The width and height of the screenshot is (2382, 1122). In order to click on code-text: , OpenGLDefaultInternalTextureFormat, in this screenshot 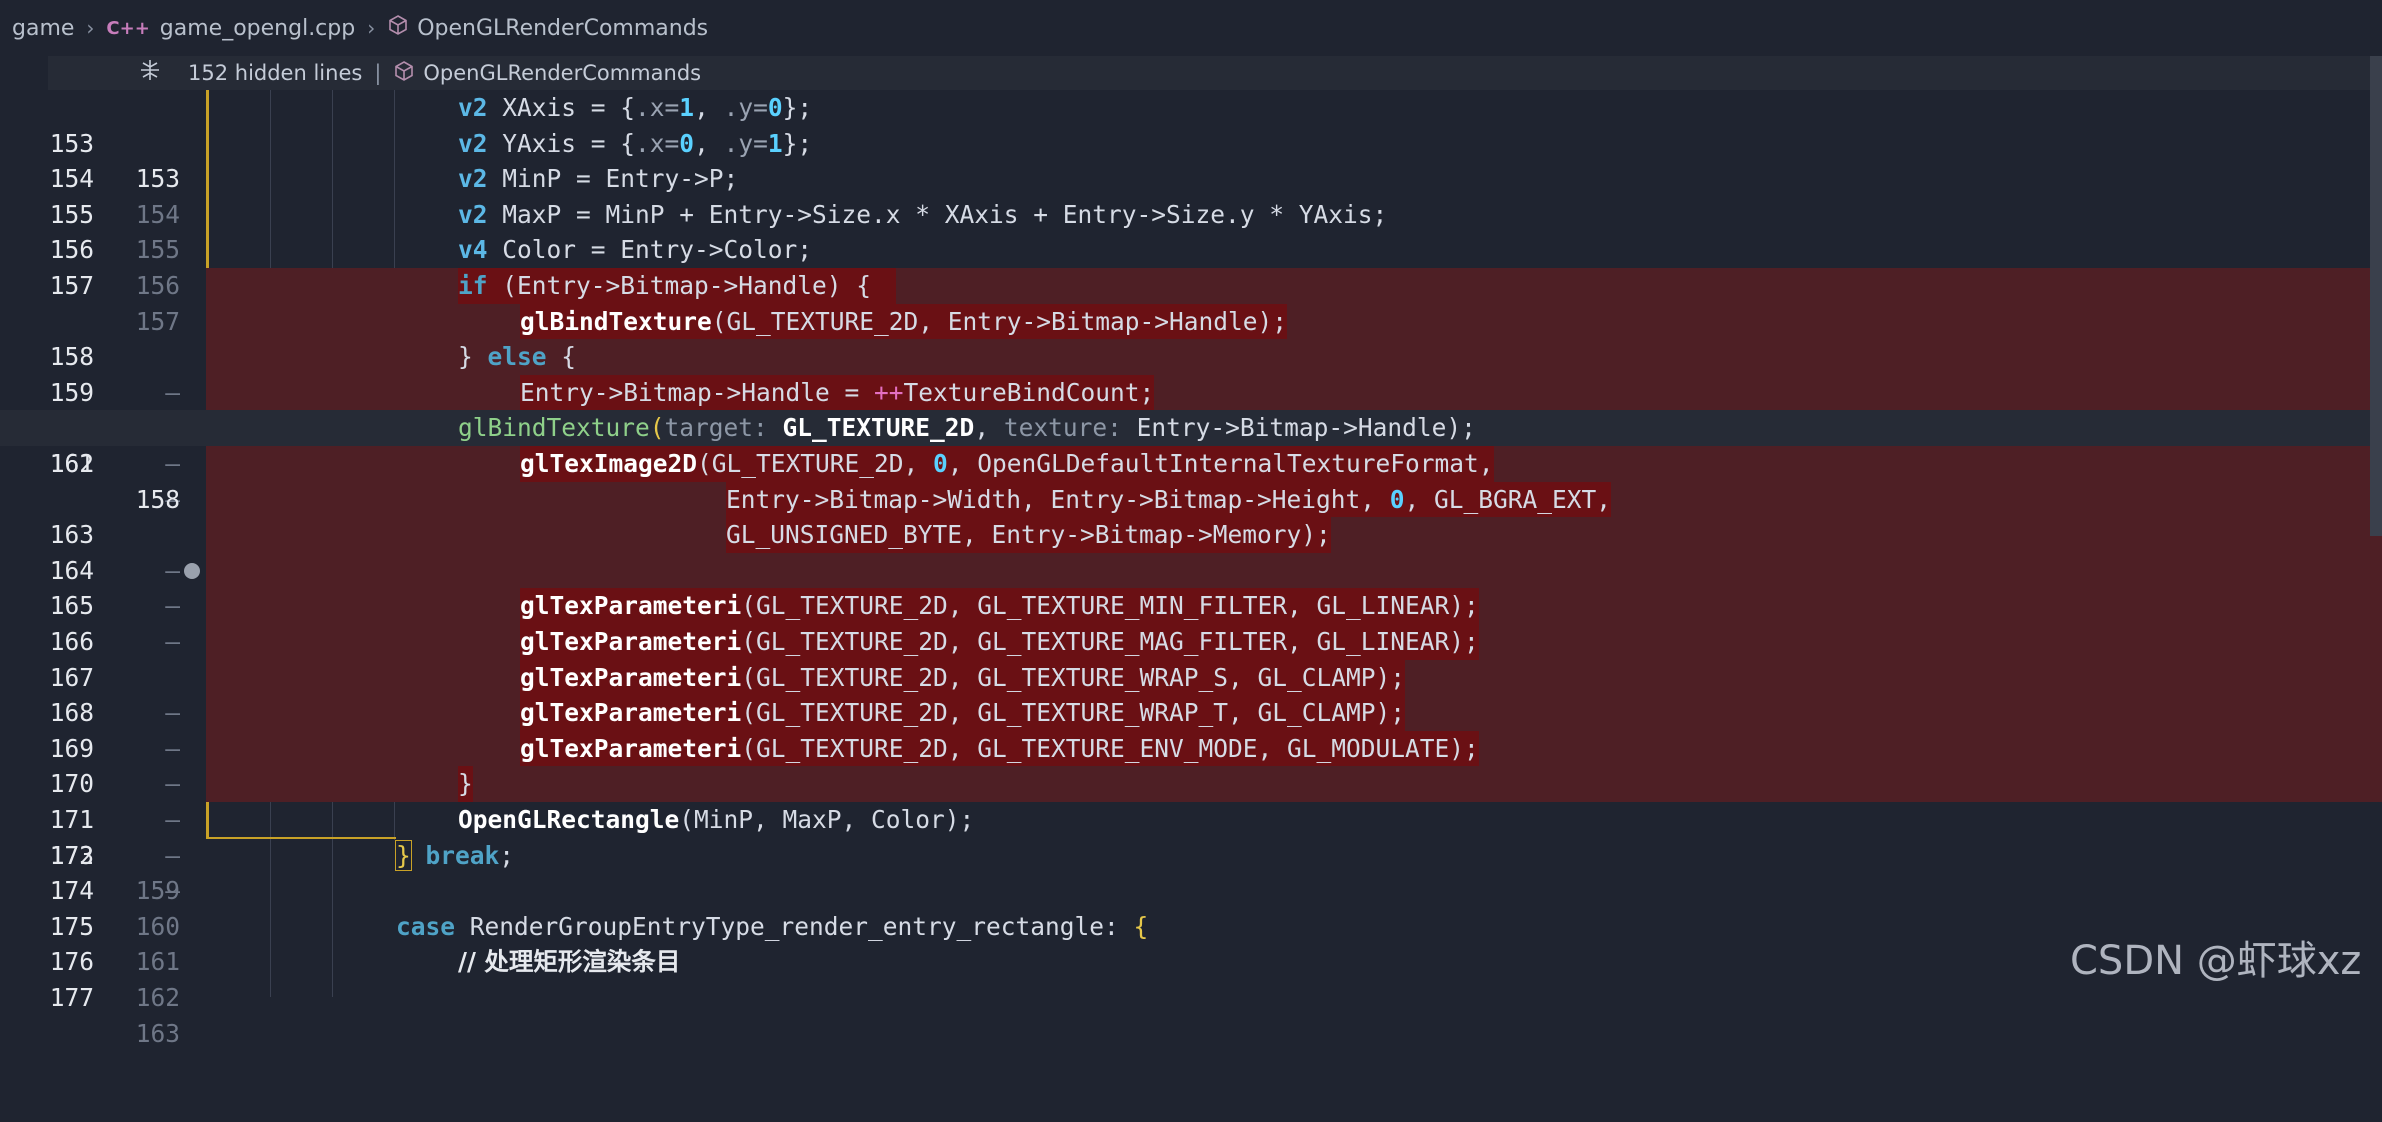, I will do `click(1220, 463)`.